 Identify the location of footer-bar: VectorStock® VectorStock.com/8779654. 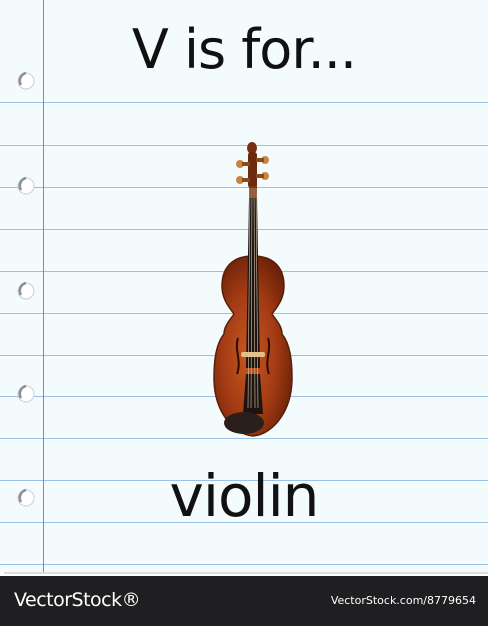
(244, 601).